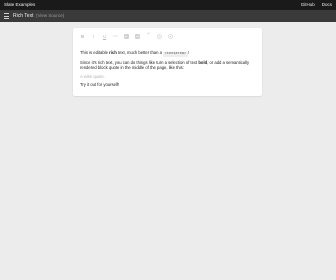 The width and height of the screenshot is (336, 280). What do you see at coordinates (168, 77) in the screenshot?
I see `block-quote-placeholder: A wise quote.` at bounding box center [168, 77].